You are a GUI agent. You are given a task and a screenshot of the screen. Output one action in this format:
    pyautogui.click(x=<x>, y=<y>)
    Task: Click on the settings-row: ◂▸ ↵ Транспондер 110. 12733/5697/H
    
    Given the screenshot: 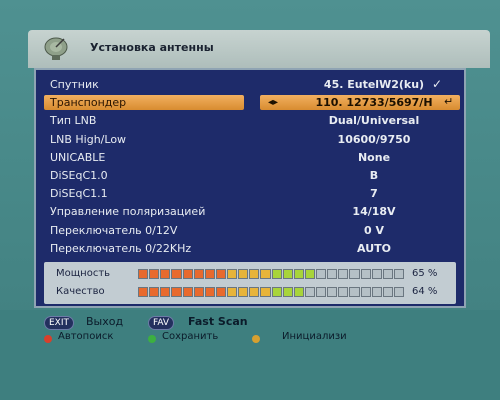 What is the action you would take?
    pyautogui.click(x=253, y=103)
    